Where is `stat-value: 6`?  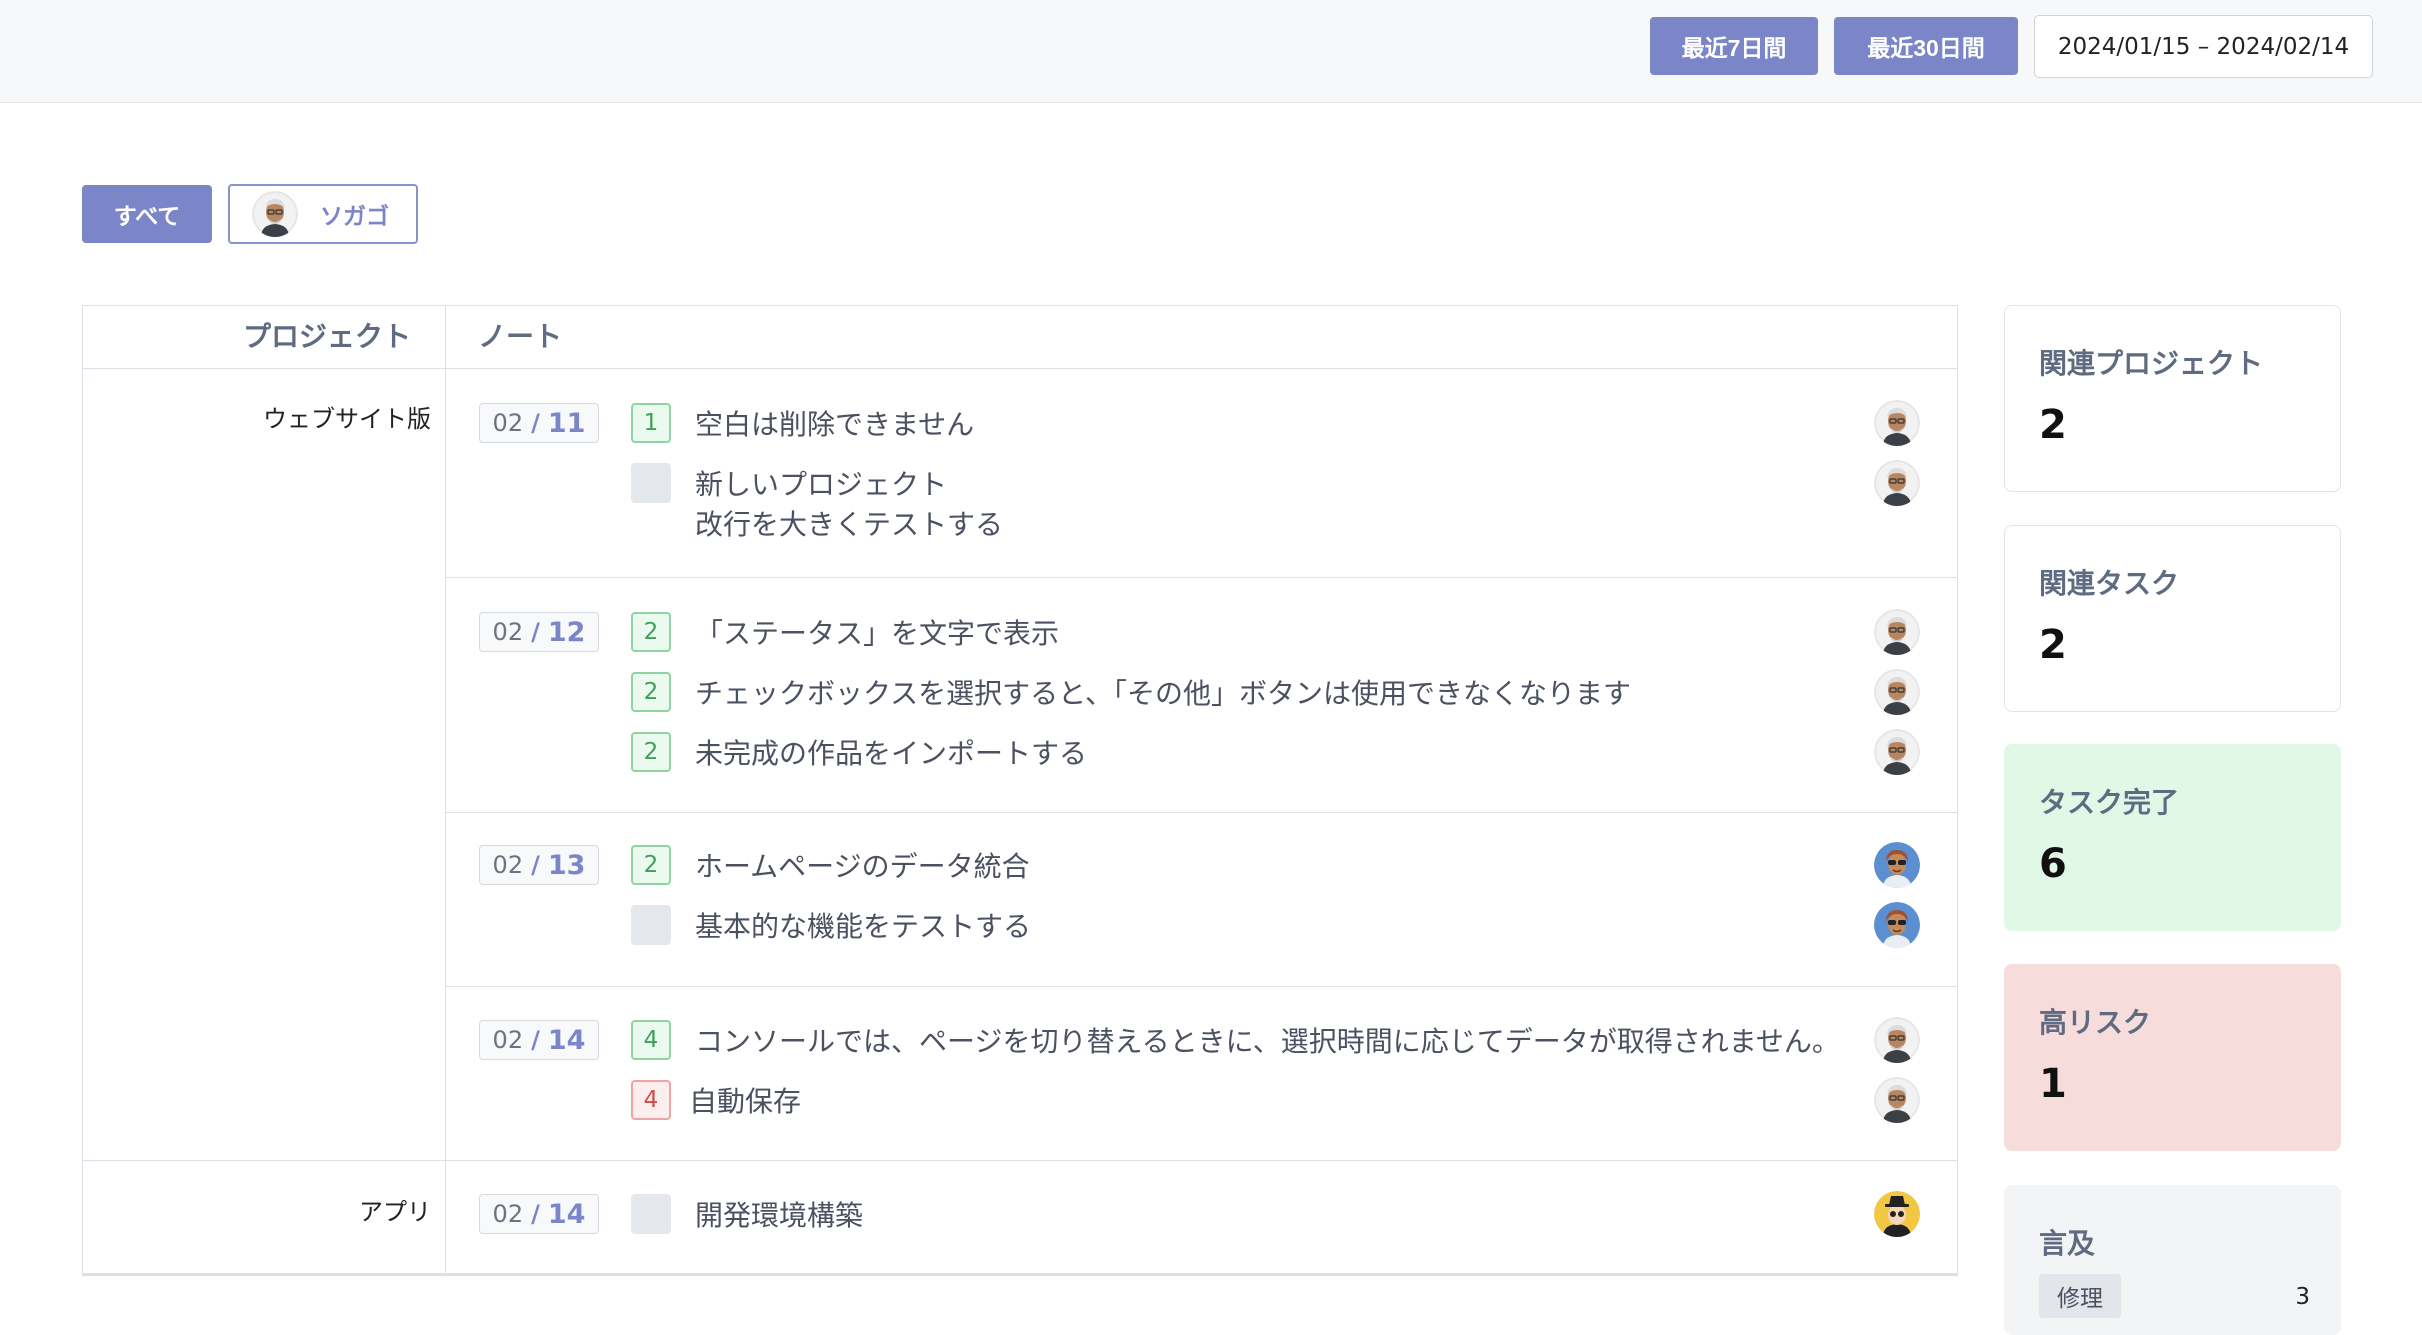
stat-value: 6 is located at coordinates (2053, 864).